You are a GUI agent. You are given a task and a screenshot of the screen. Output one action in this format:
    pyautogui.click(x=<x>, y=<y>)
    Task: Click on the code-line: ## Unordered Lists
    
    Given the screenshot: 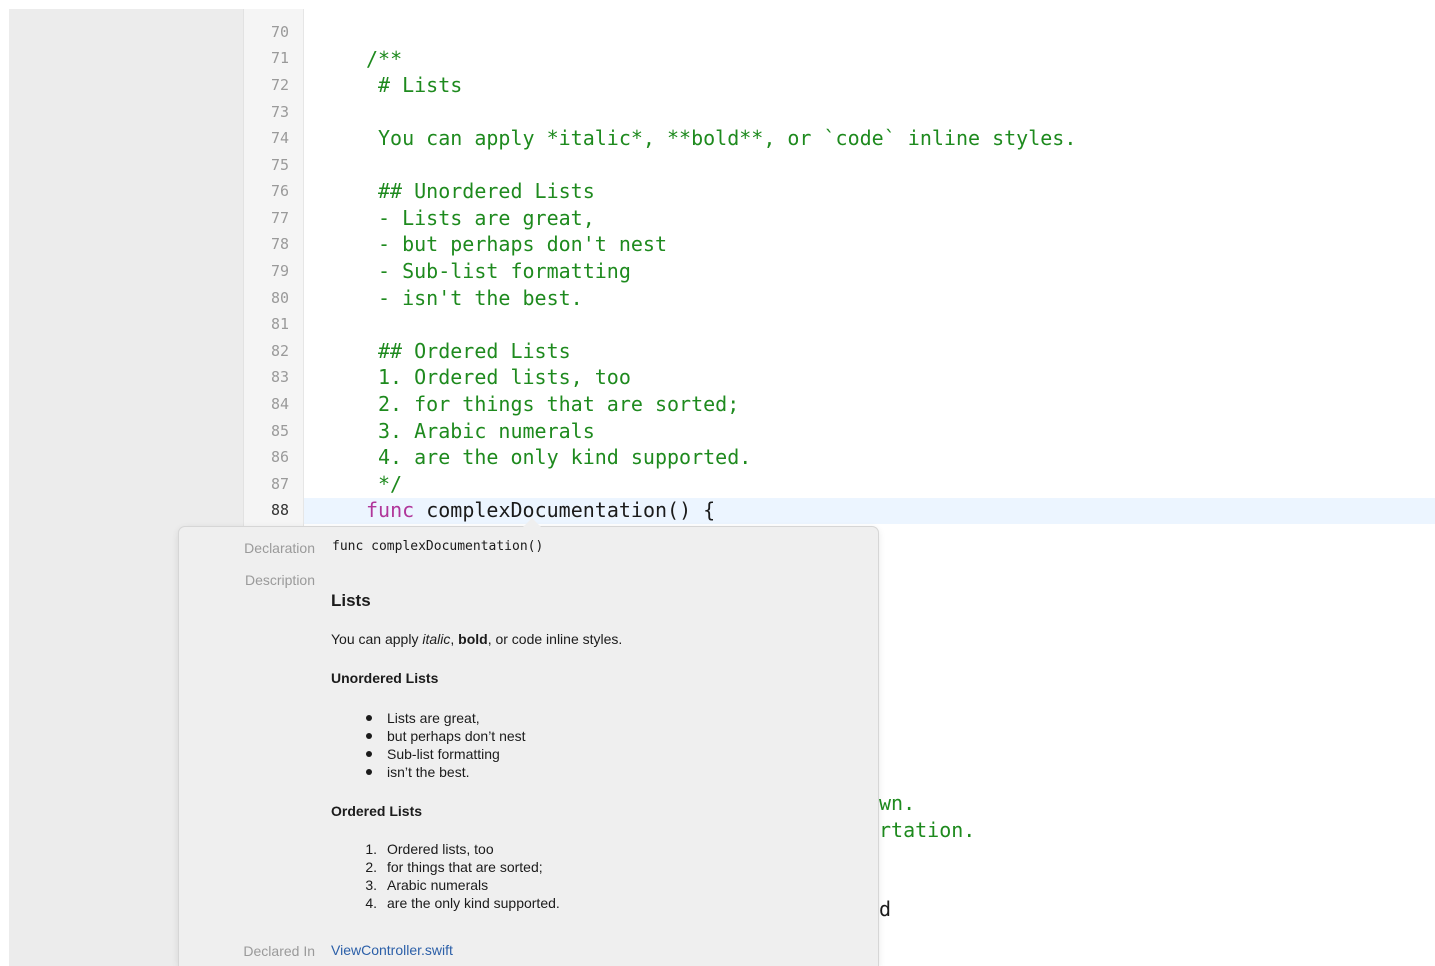 What is the action you would take?
    pyautogui.click(x=486, y=191)
    